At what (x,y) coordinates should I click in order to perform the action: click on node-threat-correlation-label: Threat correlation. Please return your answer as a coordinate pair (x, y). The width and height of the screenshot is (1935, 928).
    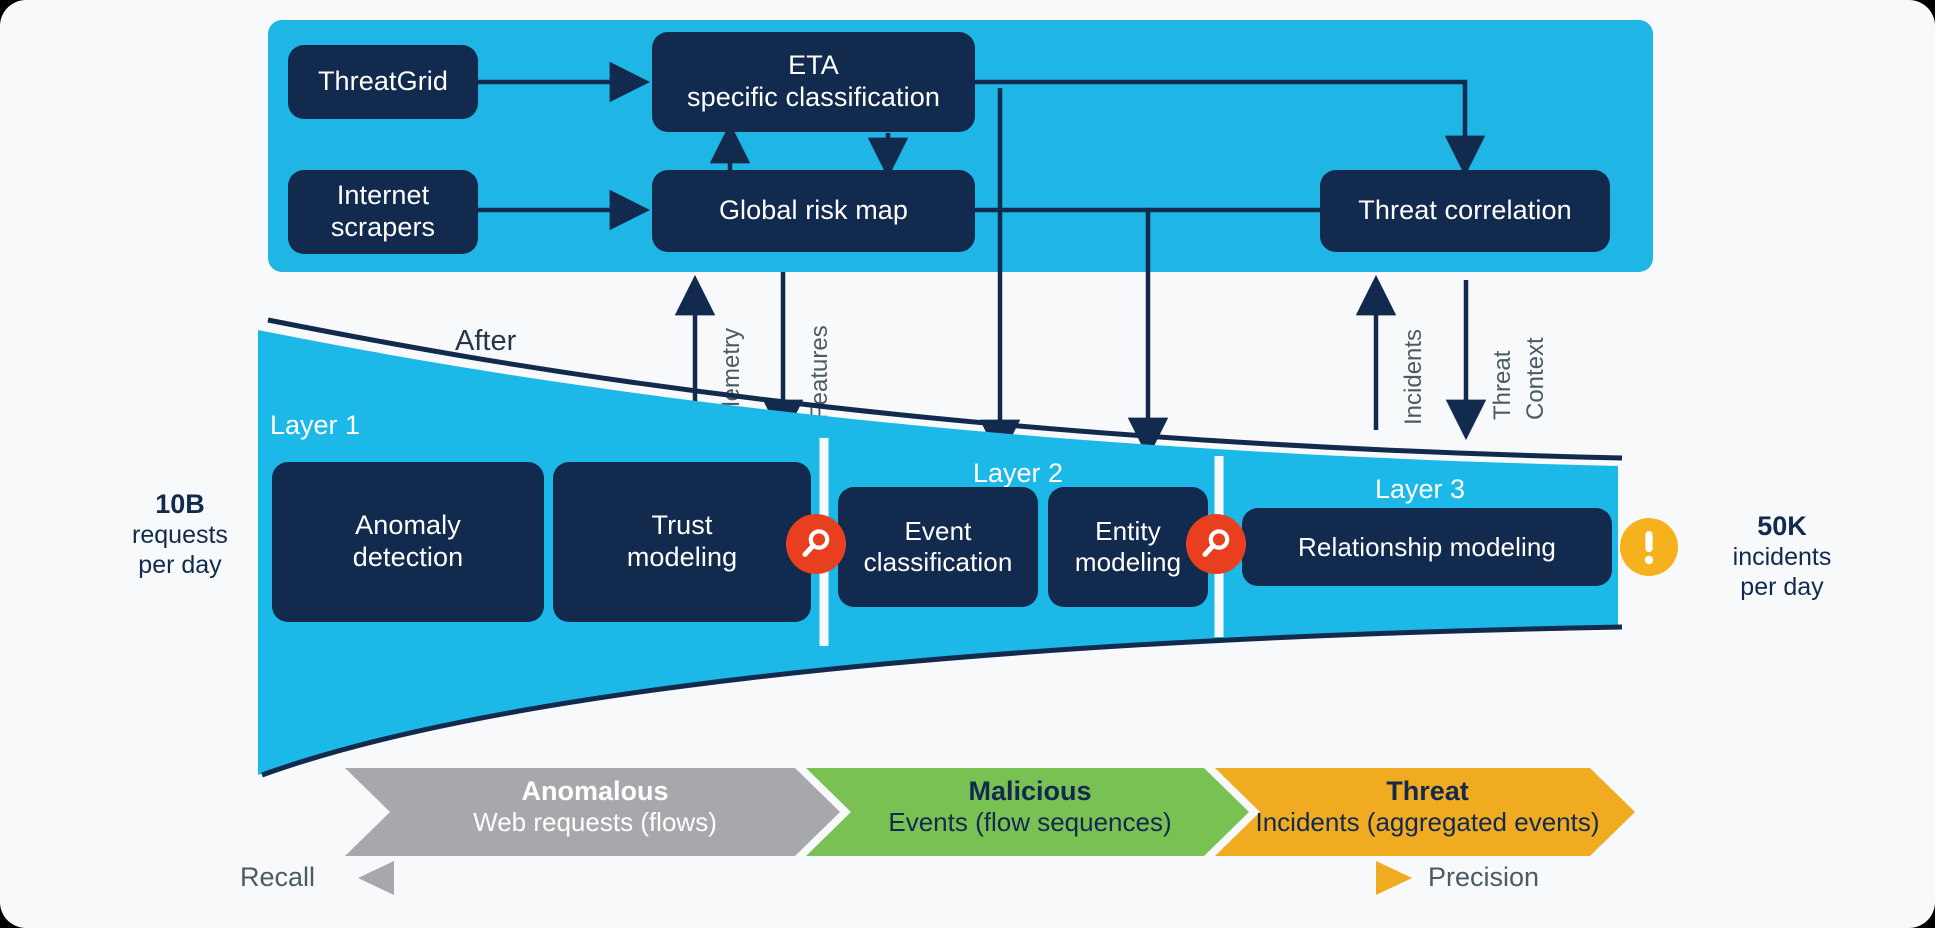
    Looking at the image, I should click on (1465, 210).